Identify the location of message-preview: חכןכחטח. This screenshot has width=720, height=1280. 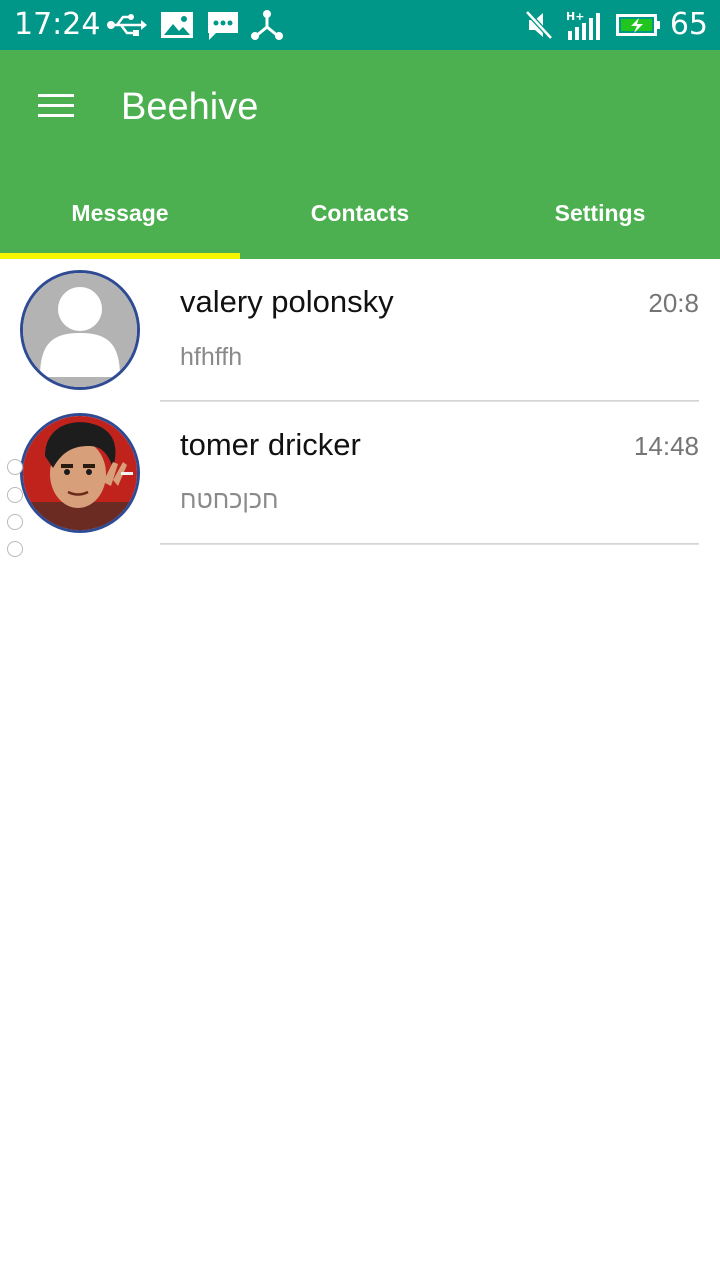
(229, 500).